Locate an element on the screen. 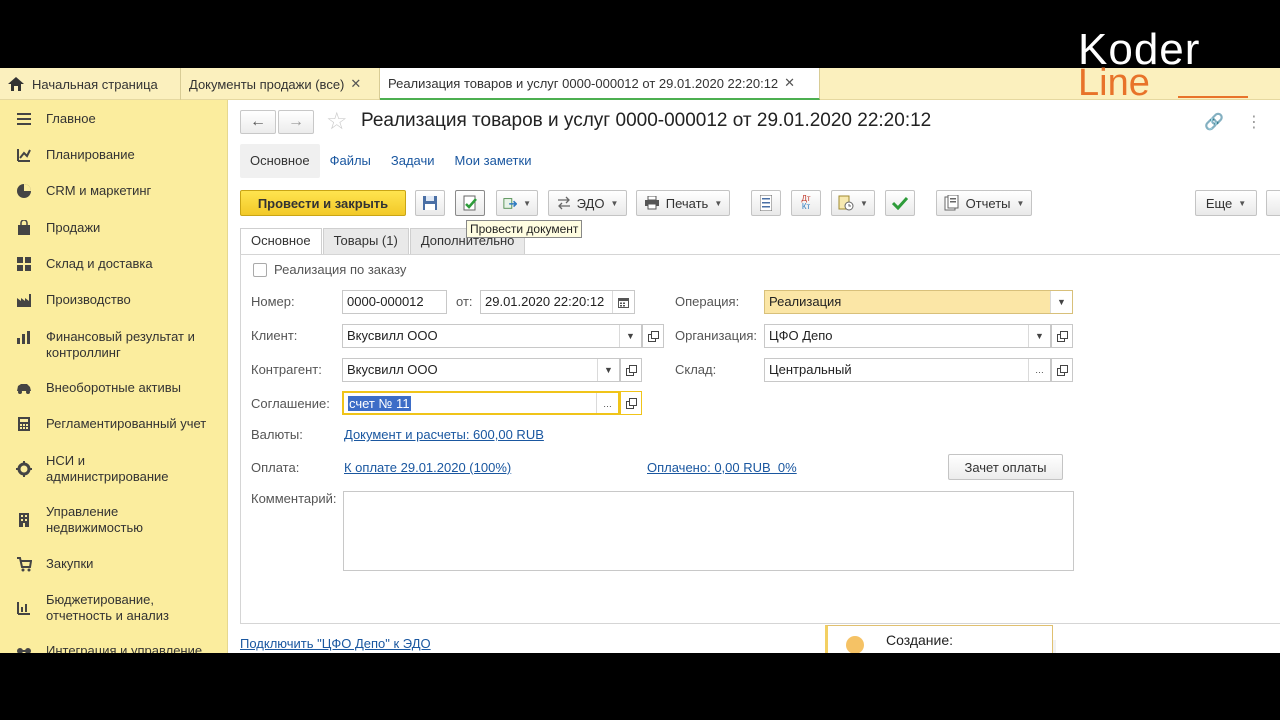  integration-icon is located at coordinates (24, 650).